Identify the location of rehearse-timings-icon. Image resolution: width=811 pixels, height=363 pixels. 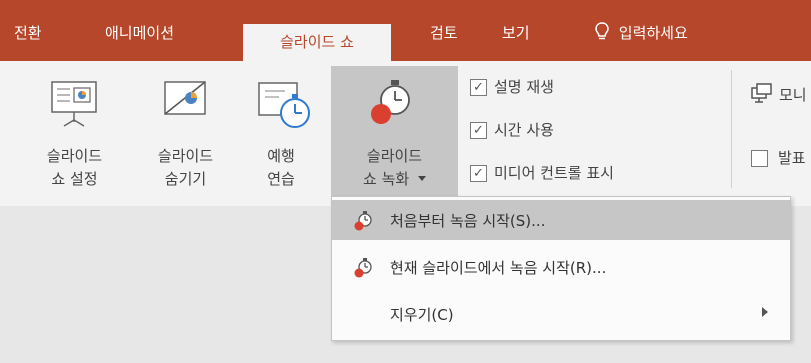
(284, 105).